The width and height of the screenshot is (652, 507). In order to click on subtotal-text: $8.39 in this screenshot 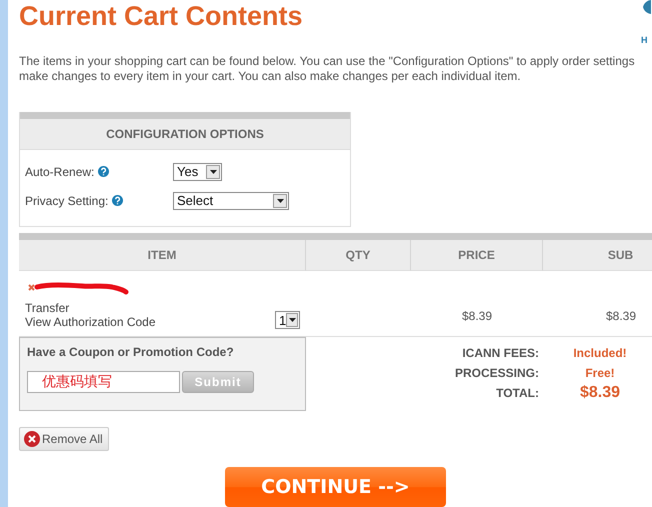, I will do `click(621, 316)`.